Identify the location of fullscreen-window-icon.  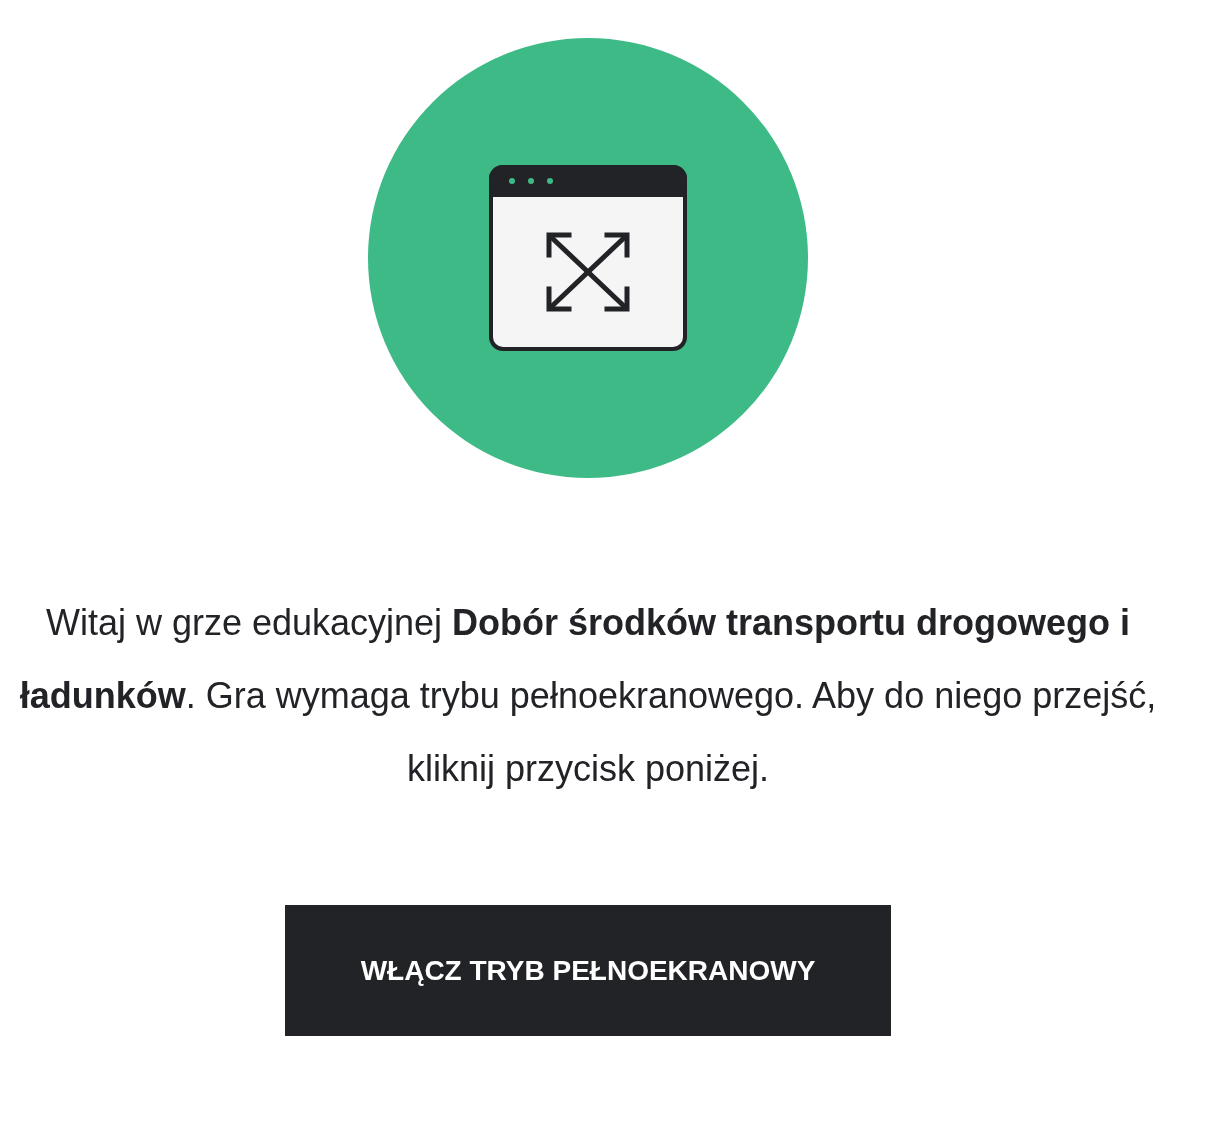
(588, 258).